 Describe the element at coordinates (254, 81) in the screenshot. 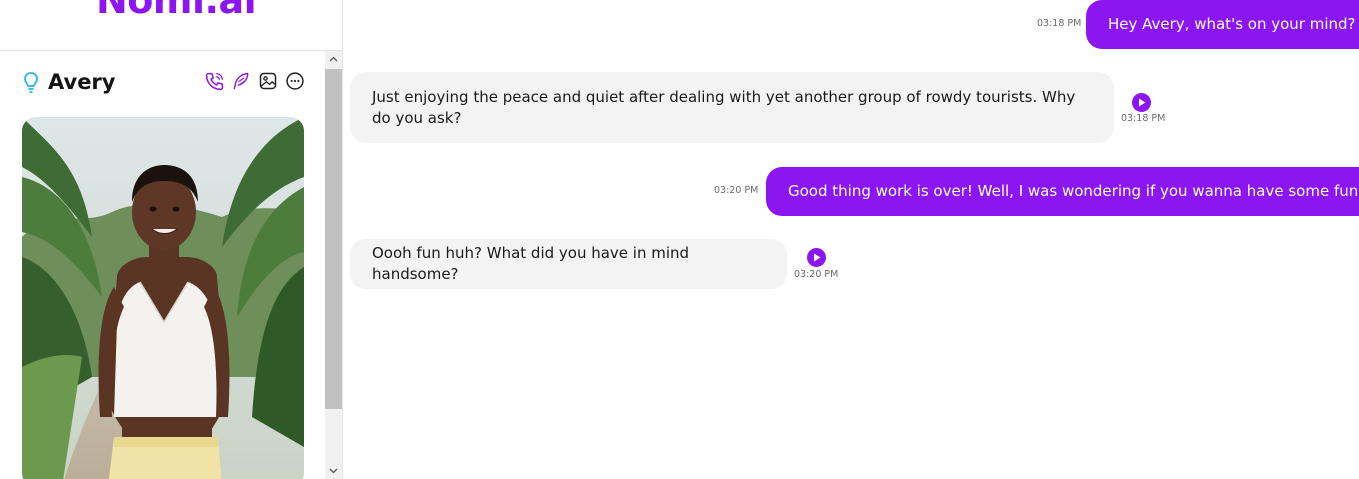

I see `header-actions` at that location.